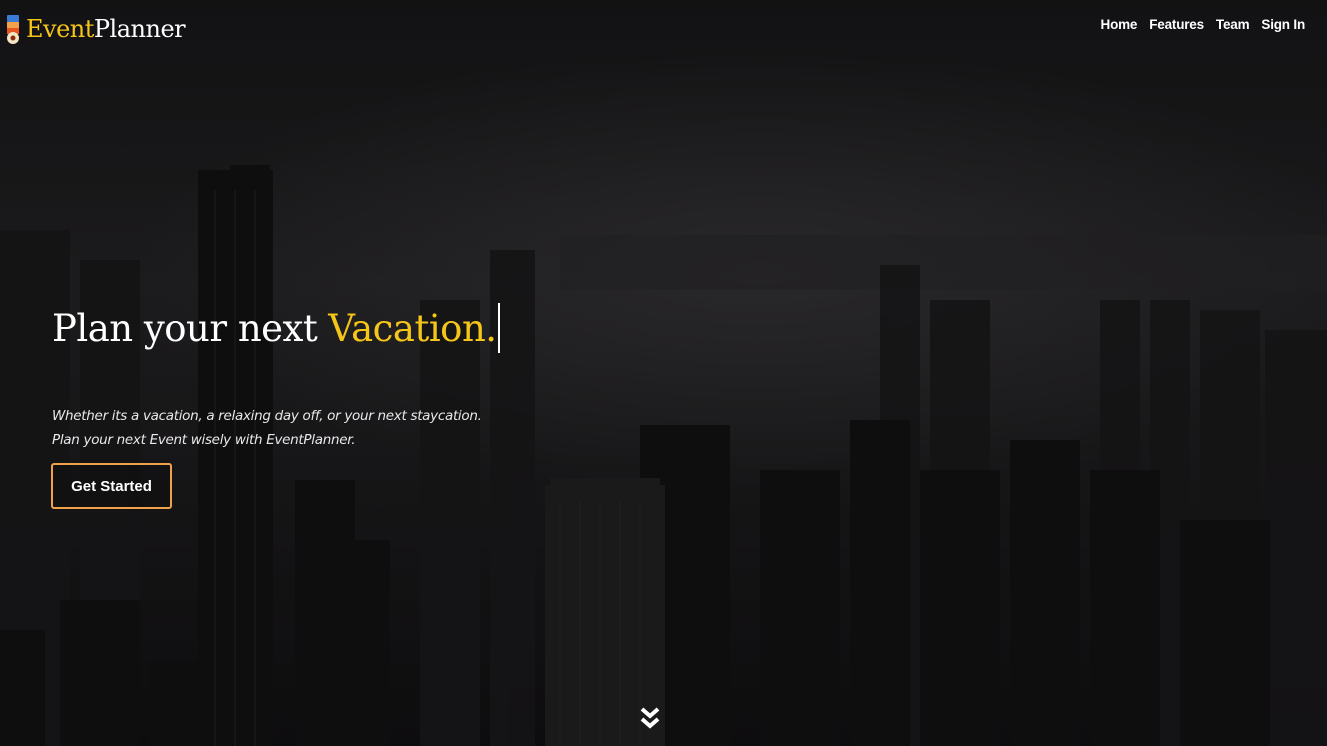 This screenshot has height=746, width=1327. I want to click on hero-title: Plan your next Vacation., so click(276, 328).